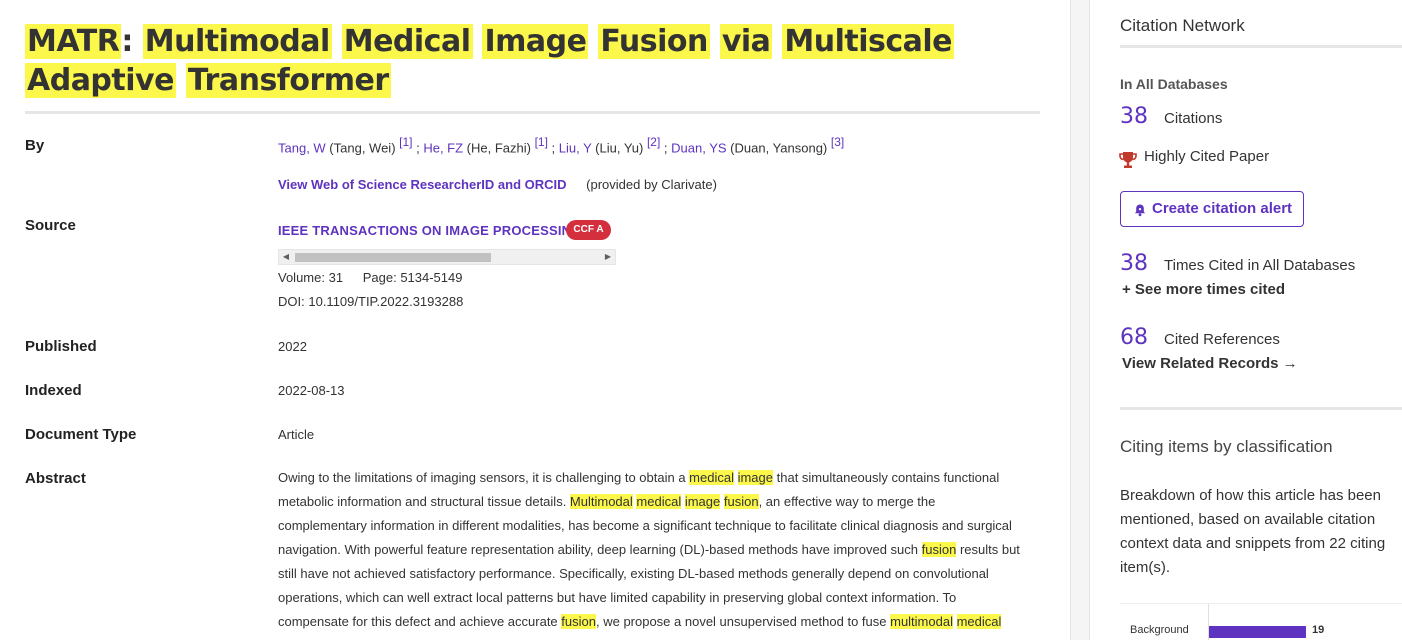  Describe the element at coordinates (746, 41) in the screenshot. I see `title-word: via` at that location.